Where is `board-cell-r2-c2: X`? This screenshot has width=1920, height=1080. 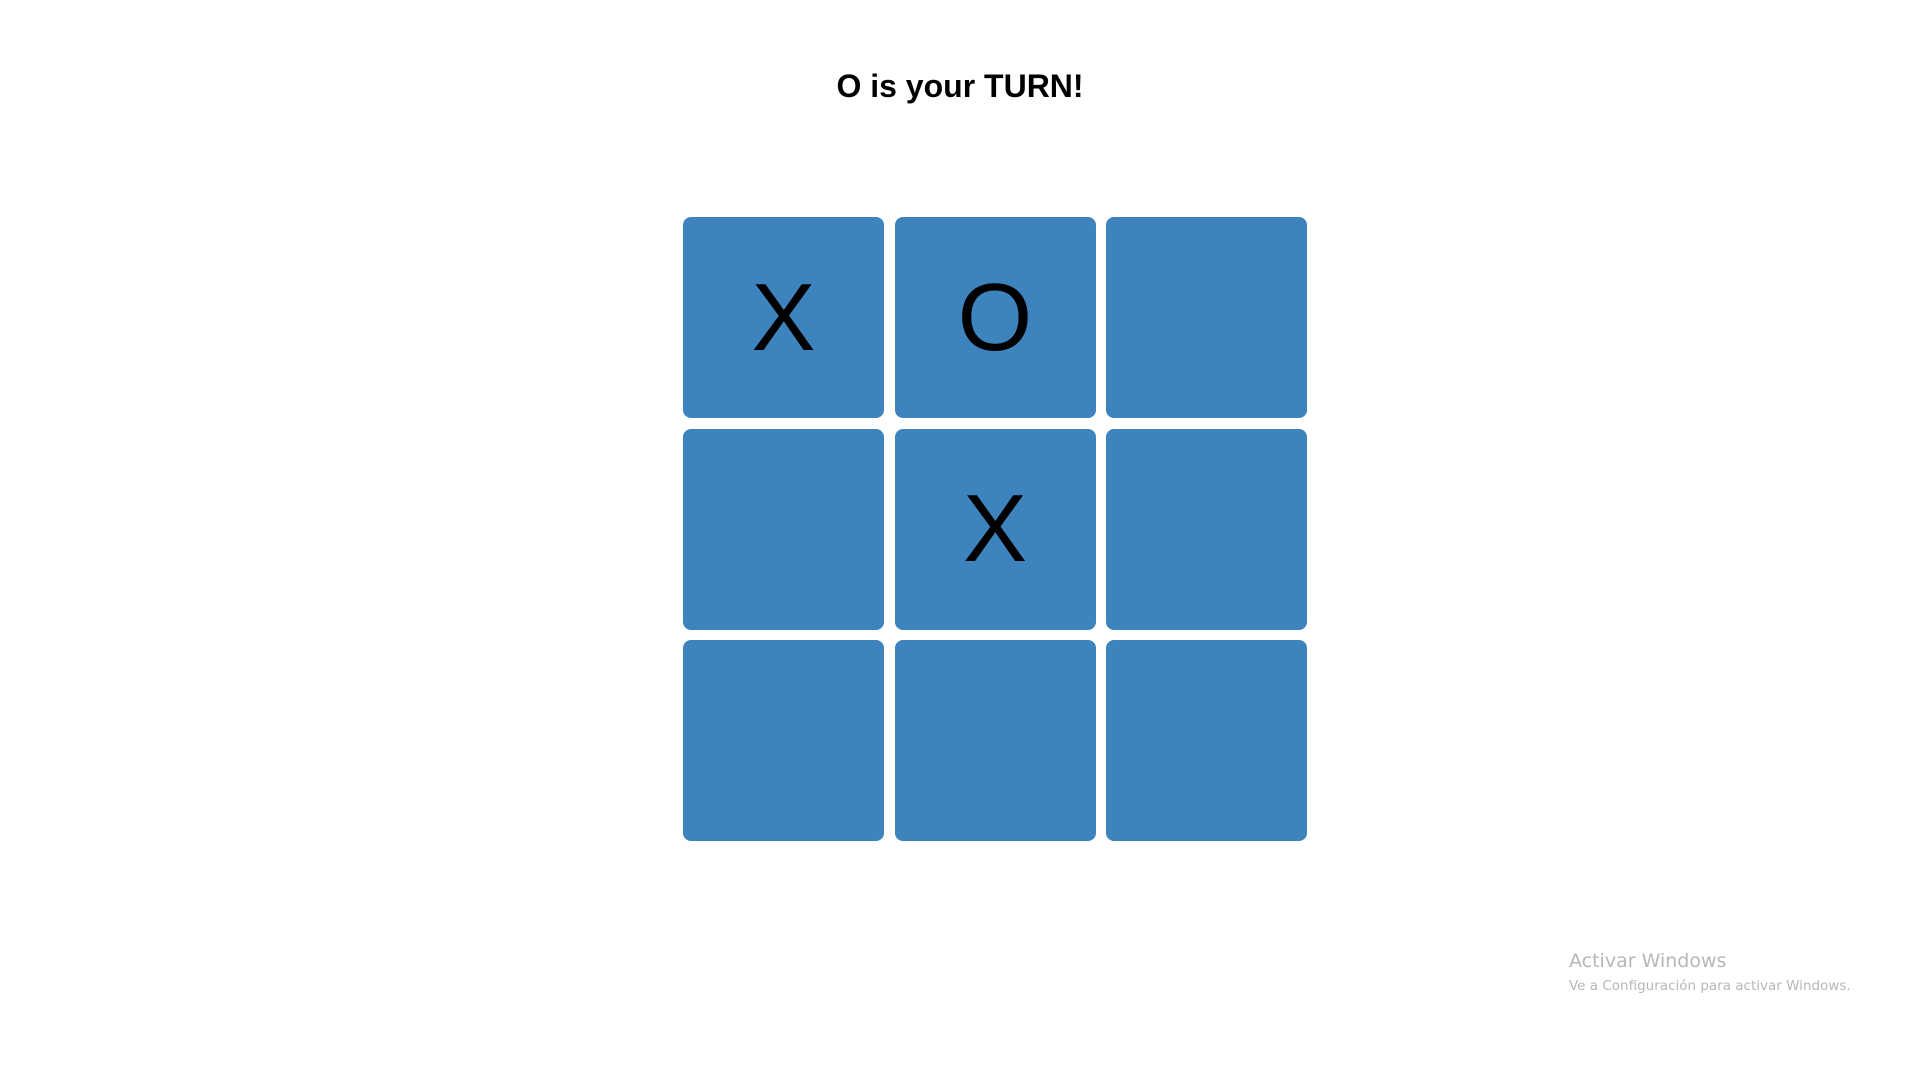 board-cell-r2-c2: X is located at coordinates (995, 529).